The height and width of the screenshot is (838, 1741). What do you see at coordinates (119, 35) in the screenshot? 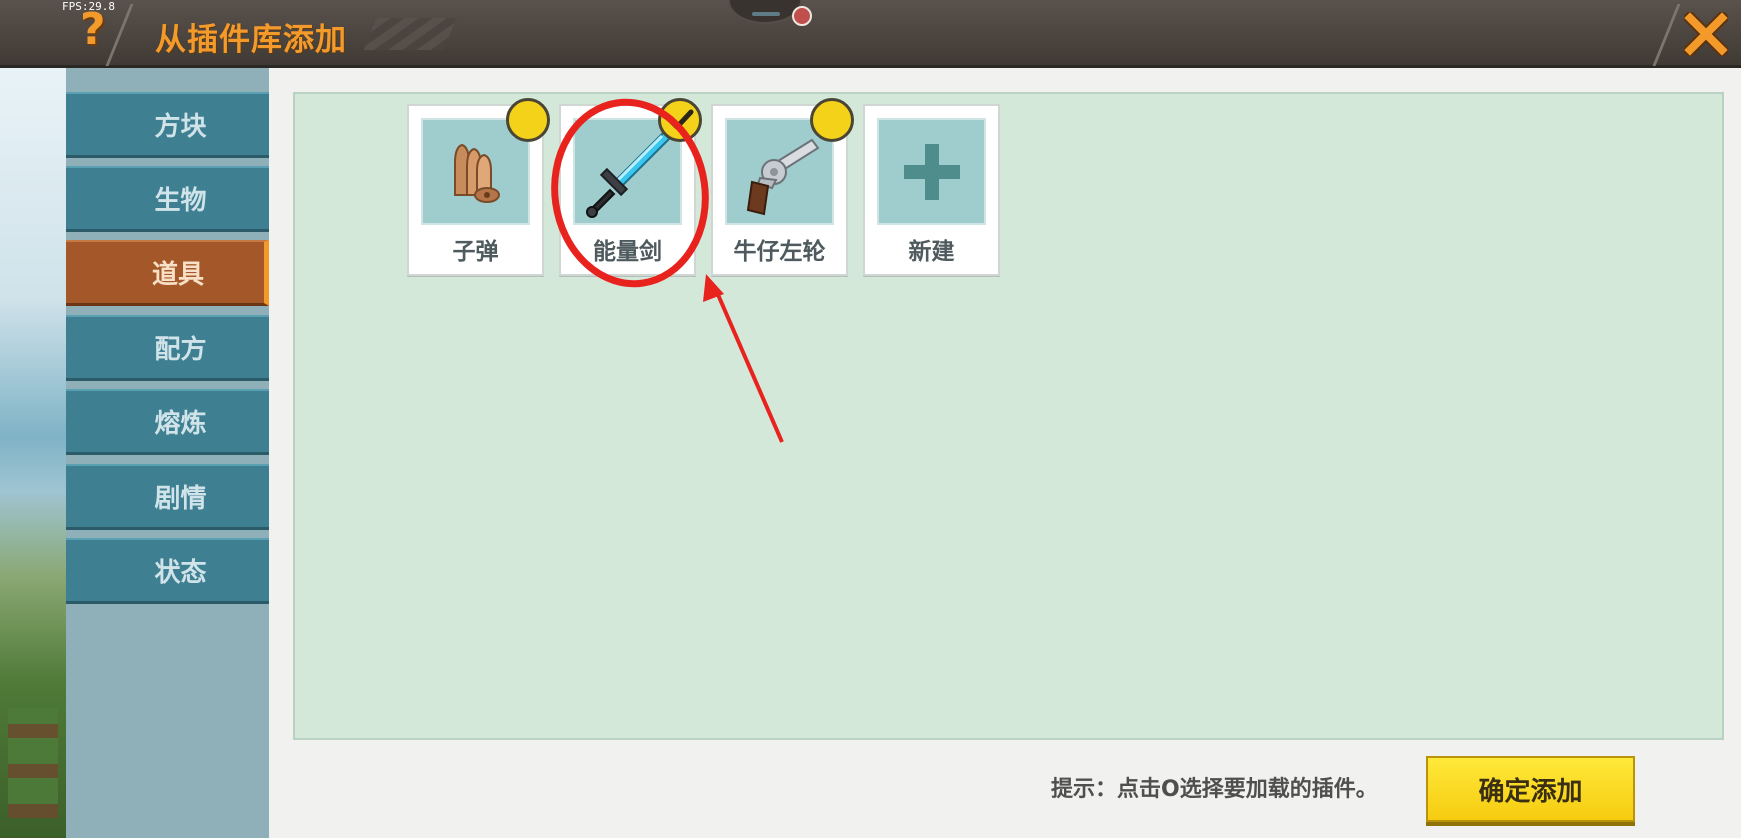
I see `header-divider` at bounding box center [119, 35].